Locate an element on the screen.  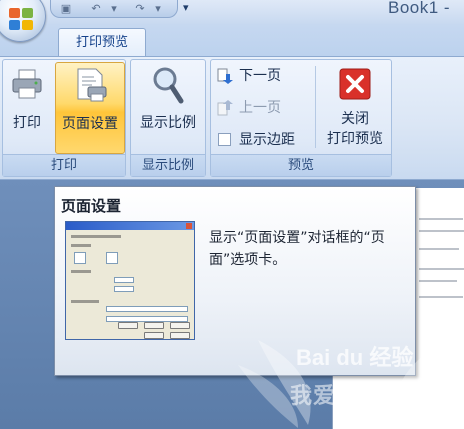
undo-icon: ↶ is located at coordinates (96, 8).